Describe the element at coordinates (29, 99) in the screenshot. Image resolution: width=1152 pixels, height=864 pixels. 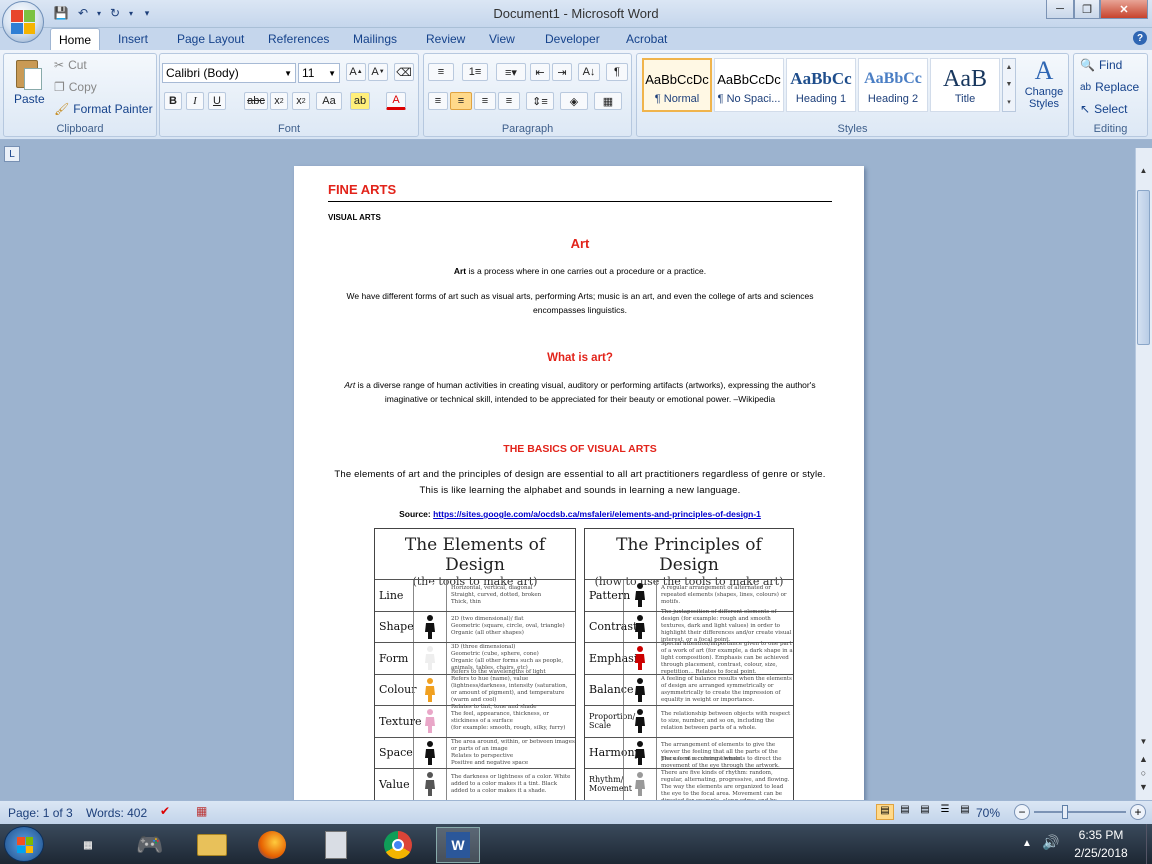
I see `paste-button: Paste` at that location.